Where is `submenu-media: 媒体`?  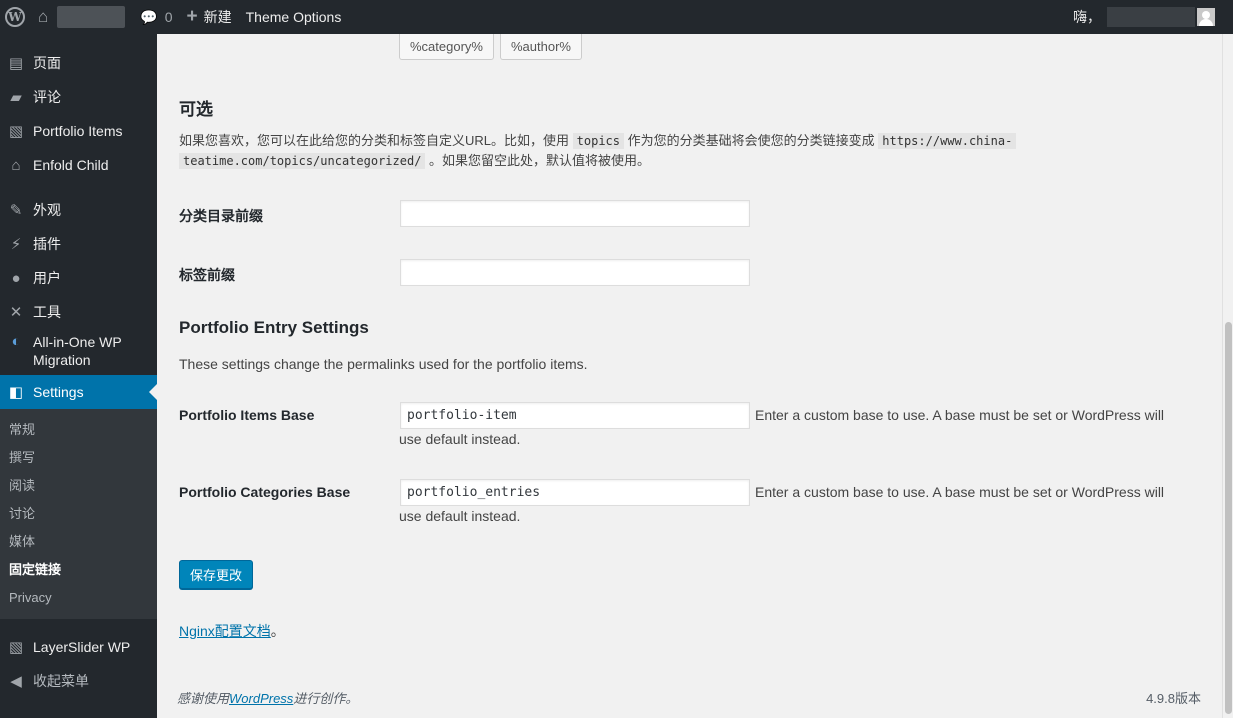 submenu-media: 媒体 is located at coordinates (78, 542).